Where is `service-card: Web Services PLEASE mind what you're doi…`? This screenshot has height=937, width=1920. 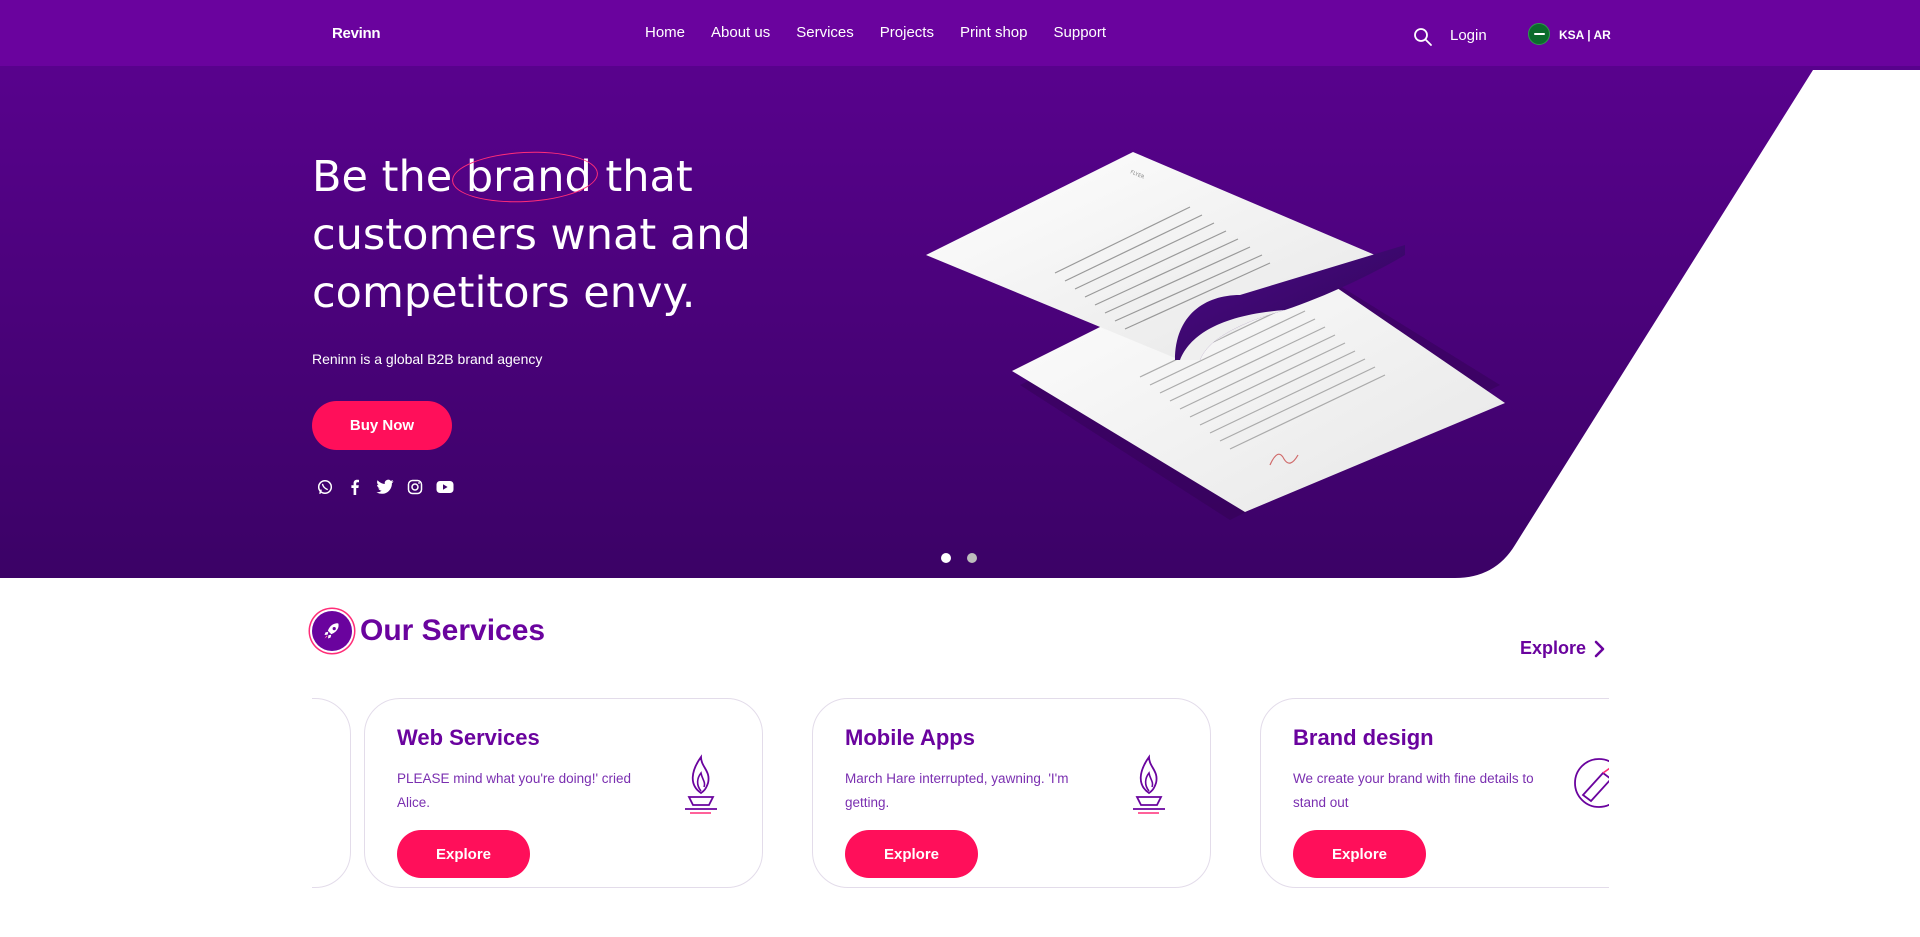 service-card: Web Services PLEASE mind what you're doi… is located at coordinates (563, 793).